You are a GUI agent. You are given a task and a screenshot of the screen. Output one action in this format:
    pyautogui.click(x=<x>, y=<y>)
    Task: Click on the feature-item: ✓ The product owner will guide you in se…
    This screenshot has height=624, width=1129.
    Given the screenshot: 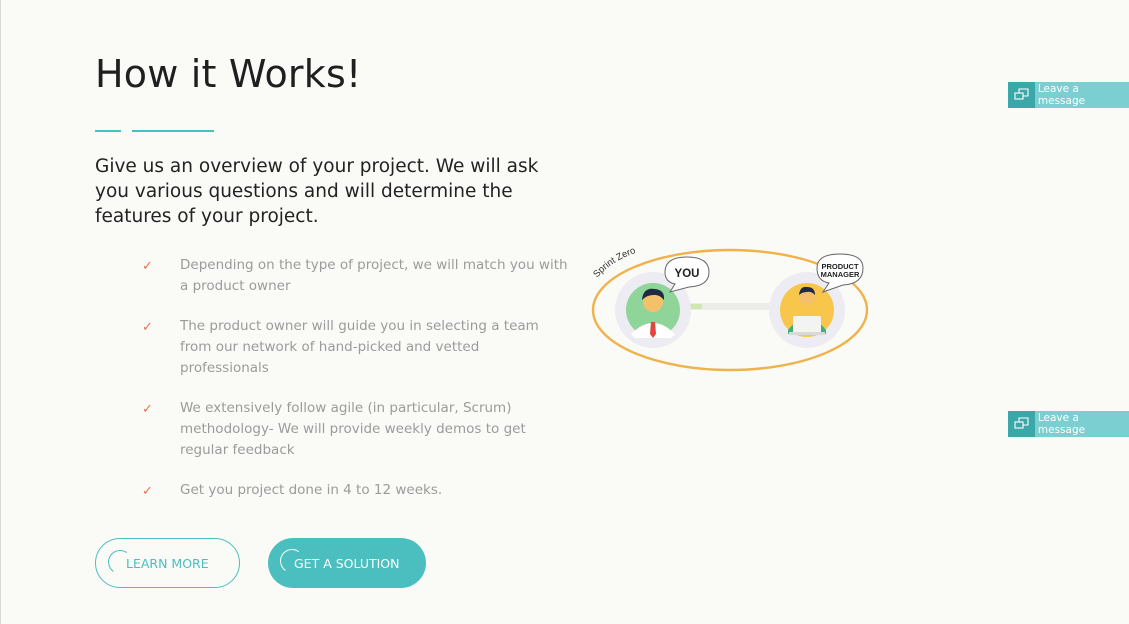 What is the action you would take?
    pyautogui.click(x=355, y=347)
    